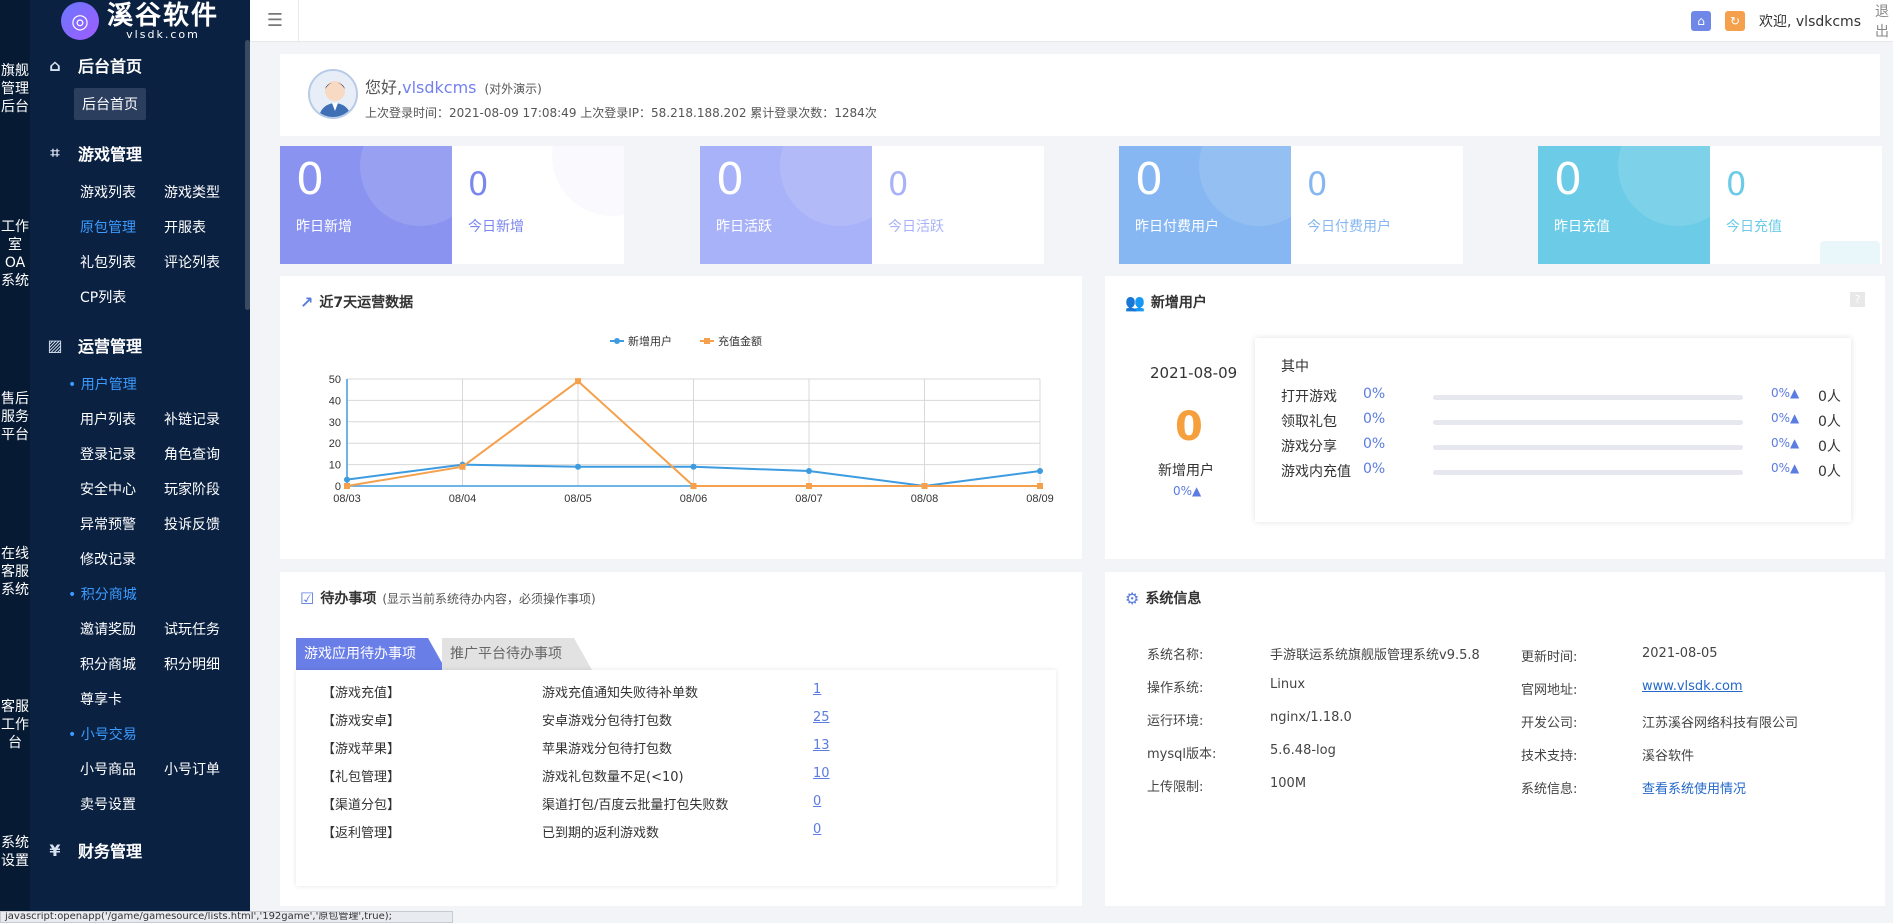 The image size is (1893, 923). Describe the element at coordinates (140, 21) in the screenshot. I see `logo: ◎ 溪谷软件 vlsdk.com` at that location.